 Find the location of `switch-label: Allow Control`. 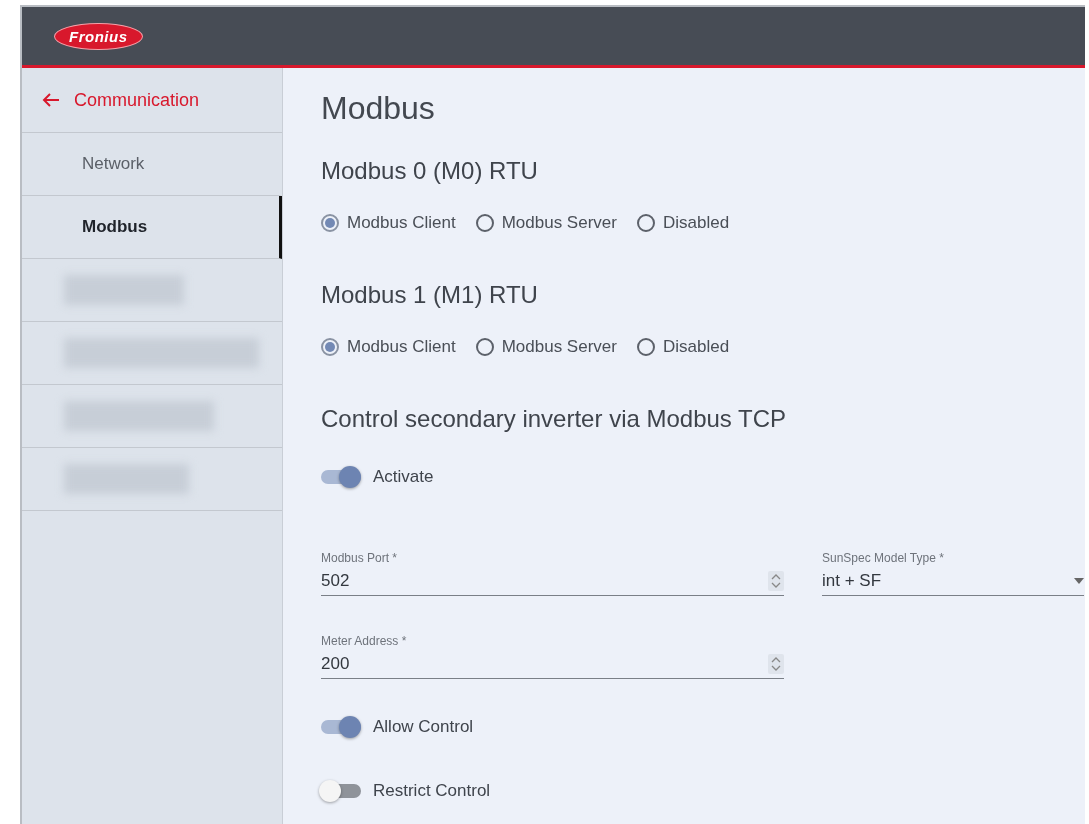

switch-label: Allow Control is located at coordinates (423, 727).